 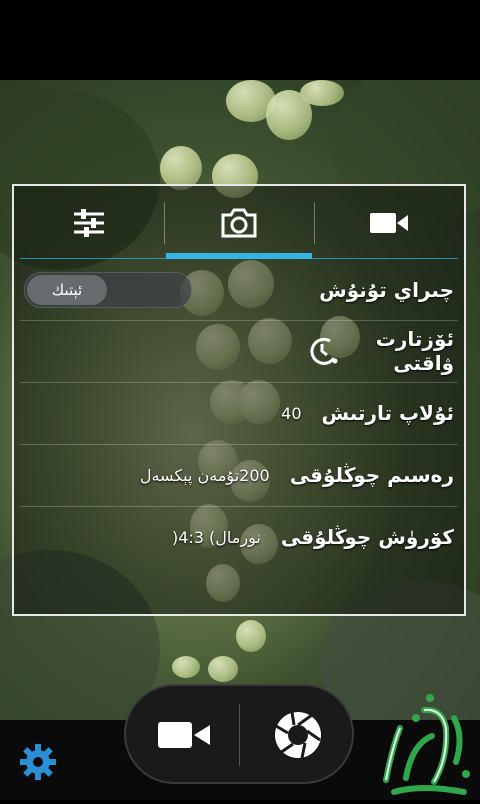 I want to click on tab-settings-sliders, so click(x=89, y=223).